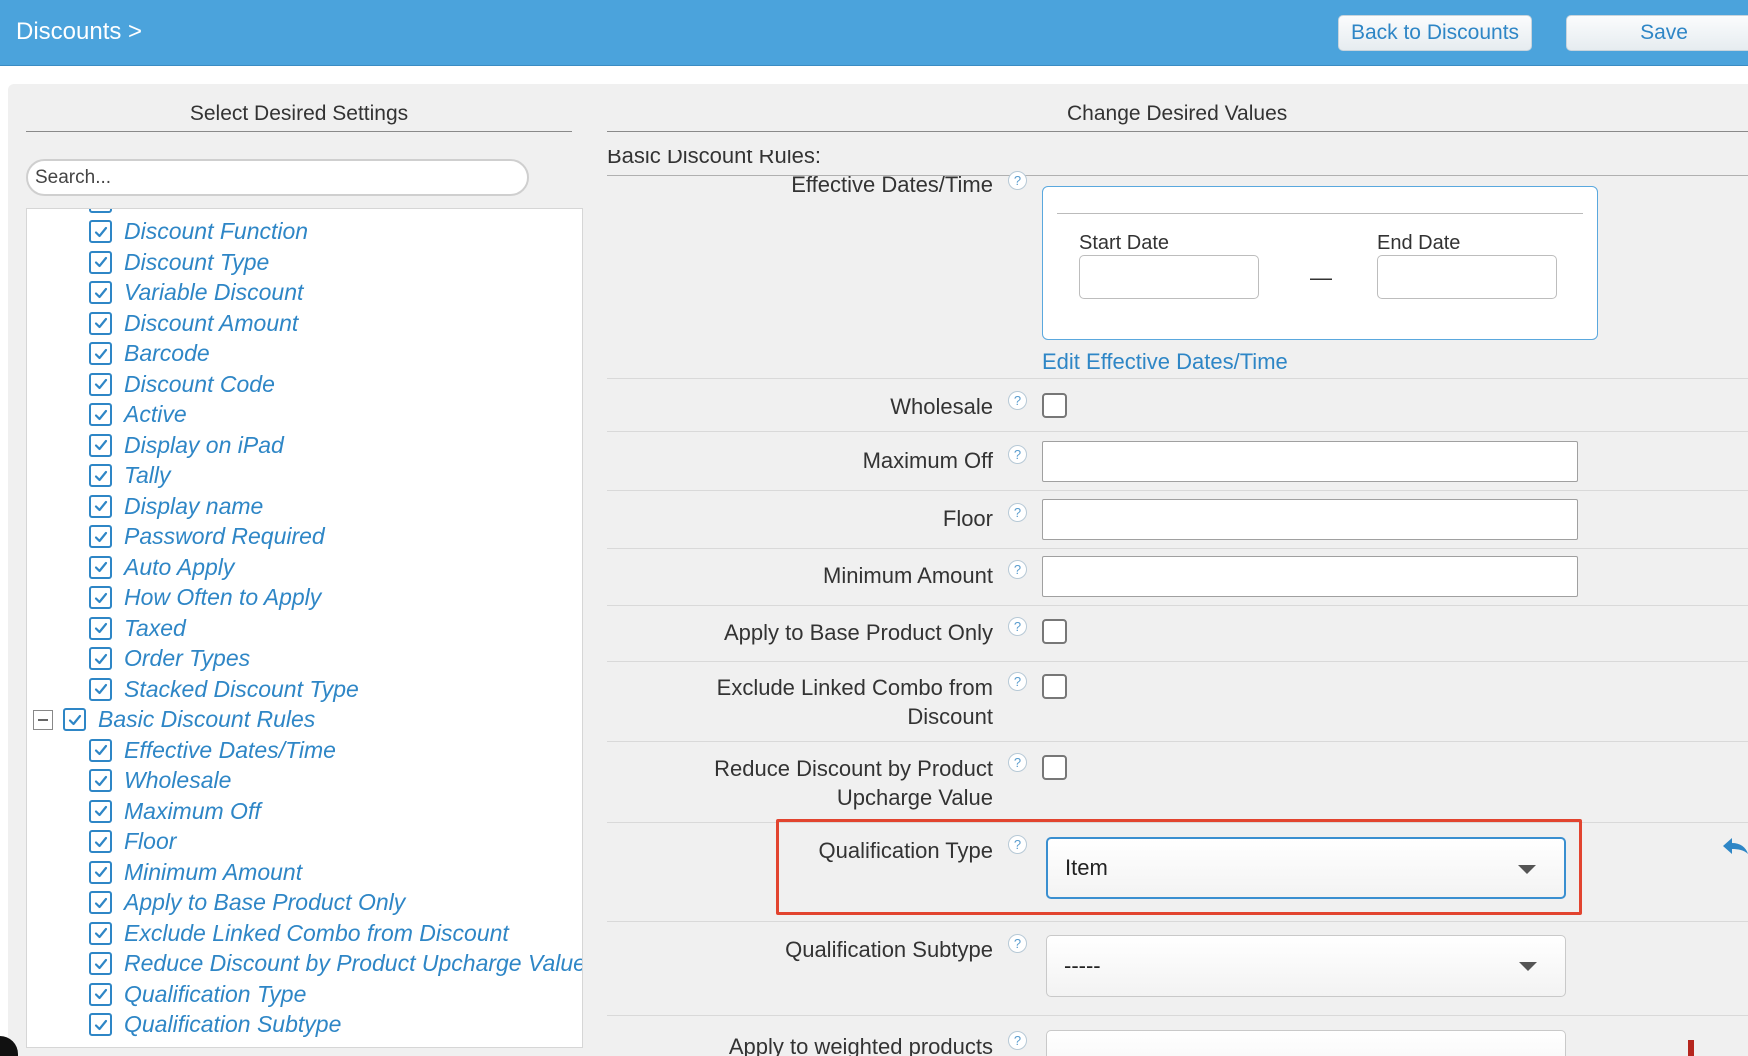 This screenshot has width=1748, height=1056. Describe the element at coordinates (195, 872) in the screenshot. I see `tree-item: Minimum Amount` at that location.